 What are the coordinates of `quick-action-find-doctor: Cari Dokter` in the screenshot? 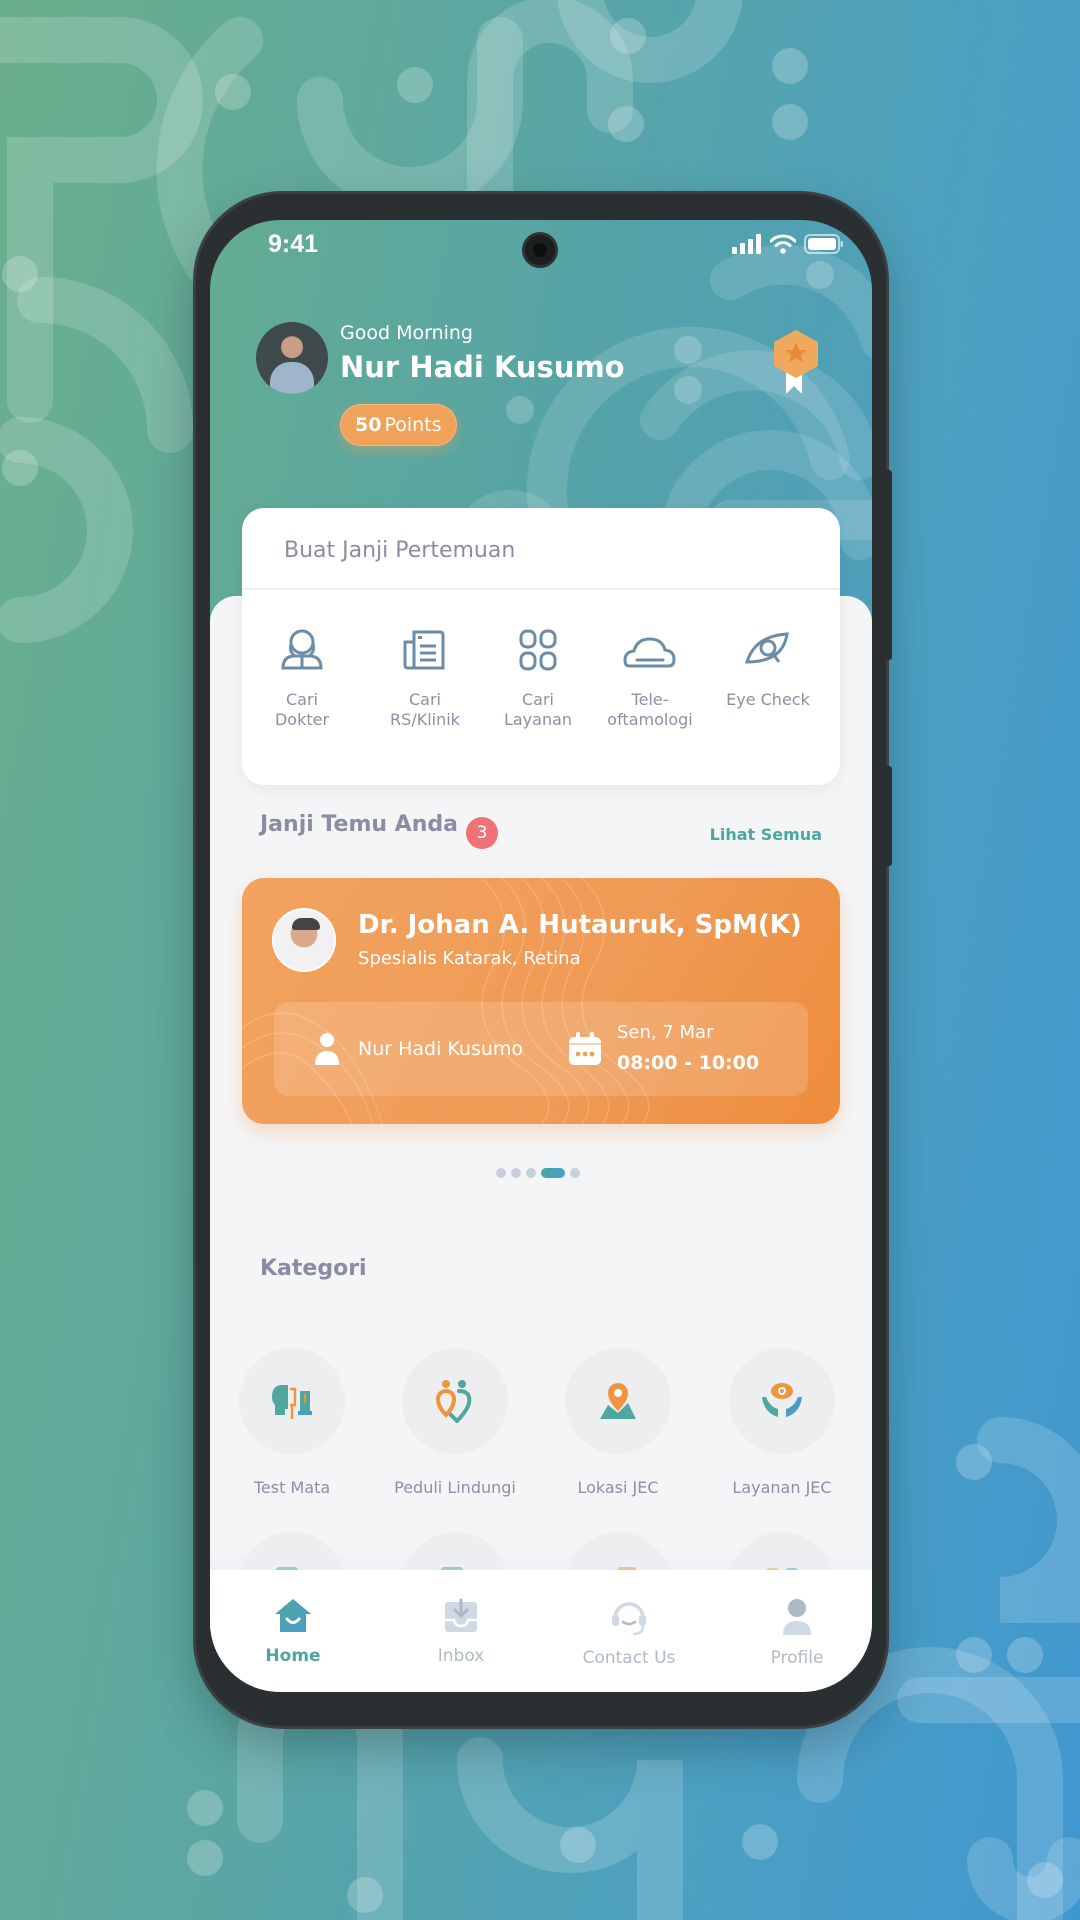 It's located at (302, 679).